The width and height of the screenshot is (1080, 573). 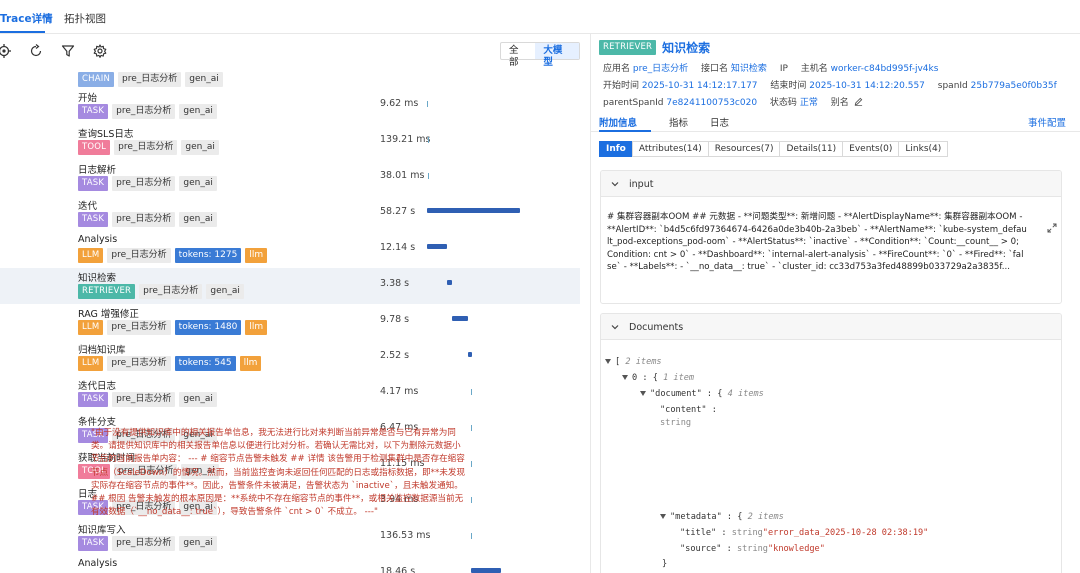 I want to click on span-duration: 9.62 ms, so click(x=399, y=103).